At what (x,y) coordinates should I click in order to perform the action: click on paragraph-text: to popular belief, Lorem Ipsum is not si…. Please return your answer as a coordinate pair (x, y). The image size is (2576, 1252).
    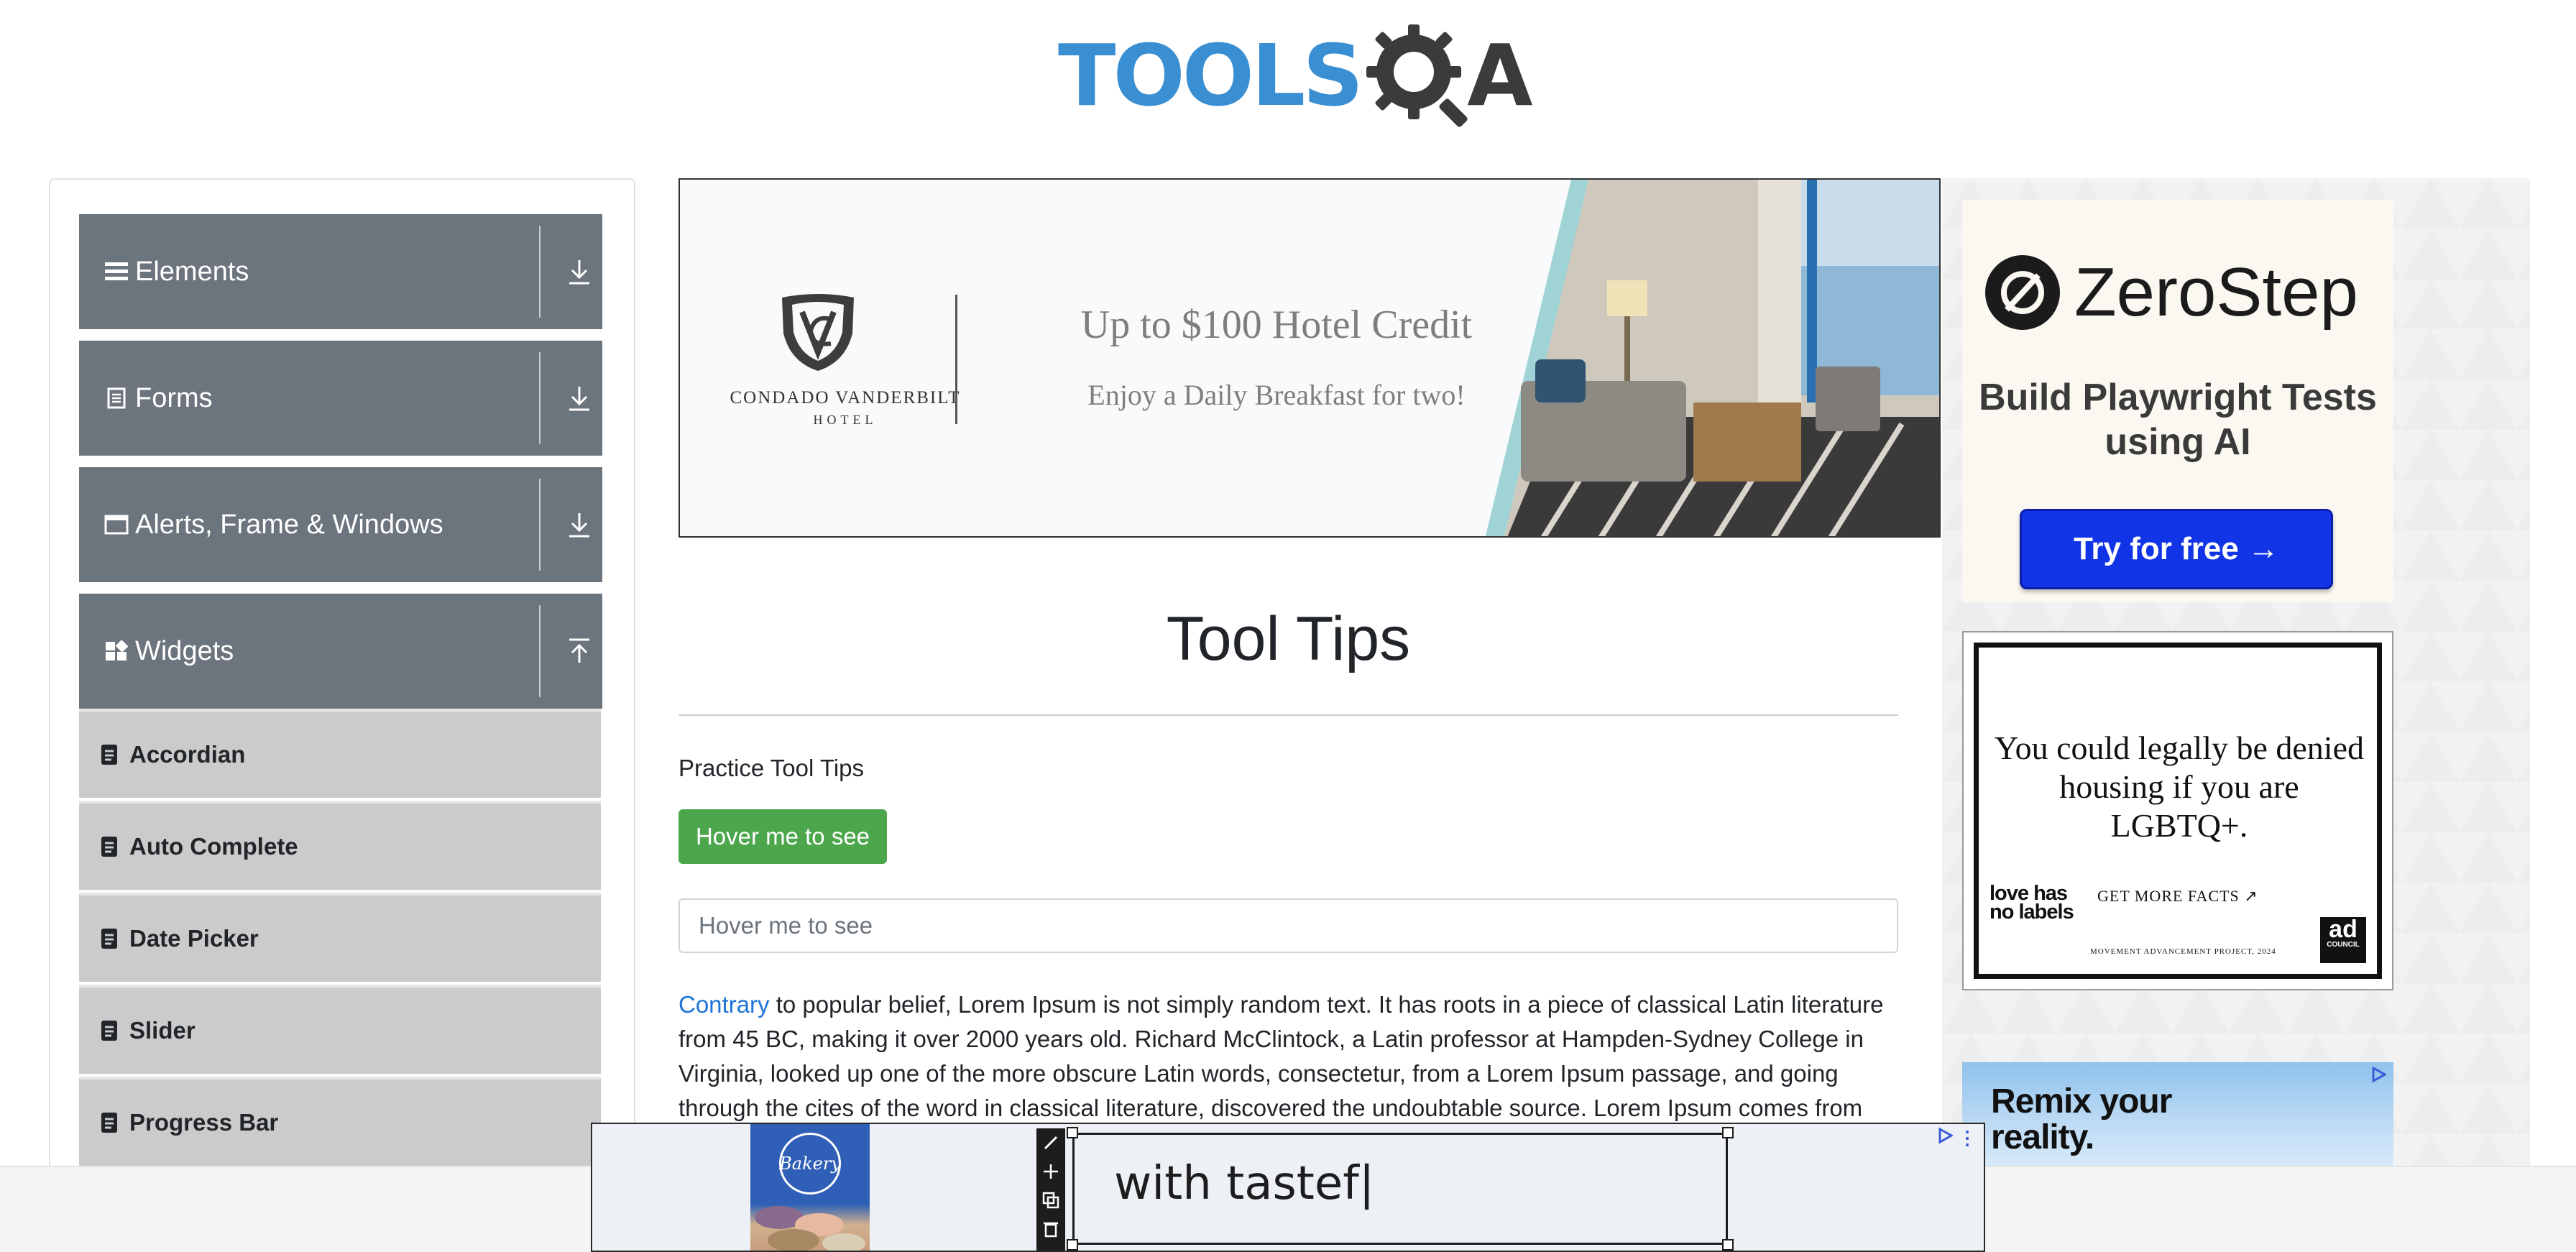
    Looking at the image, I should click on (1281, 1056).